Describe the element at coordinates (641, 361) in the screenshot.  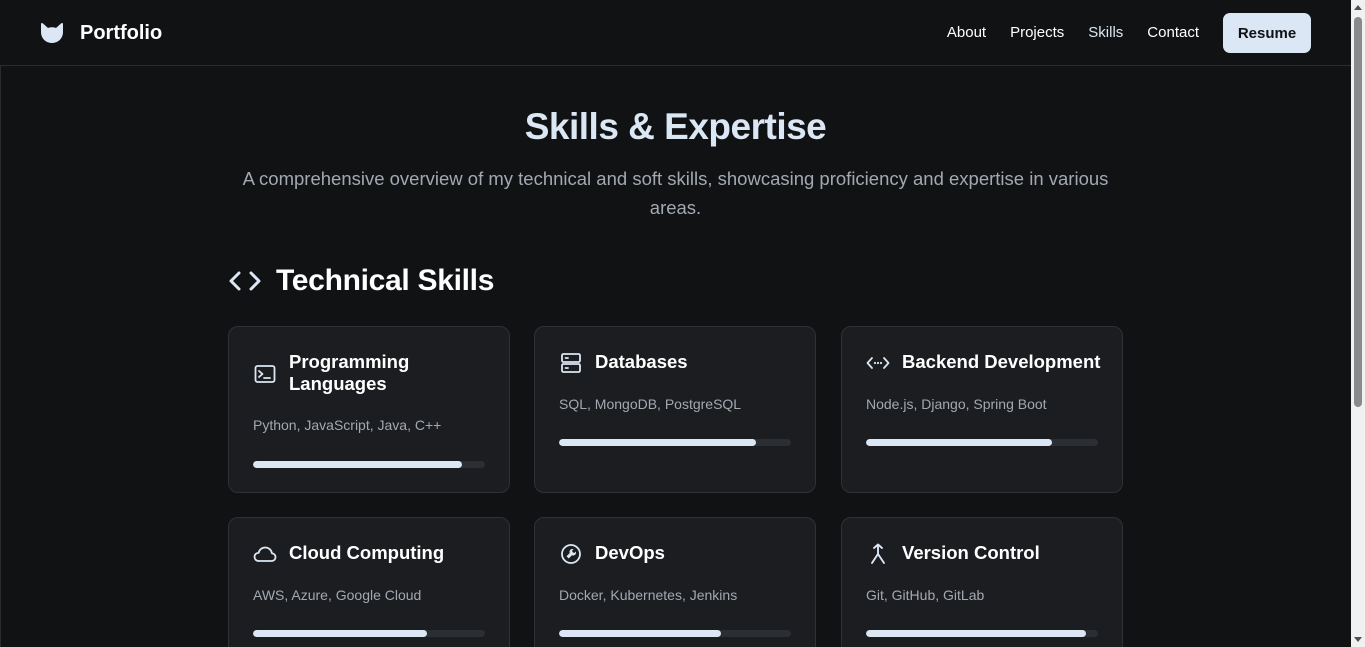
I see `skill-card-title: Databases` at that location.